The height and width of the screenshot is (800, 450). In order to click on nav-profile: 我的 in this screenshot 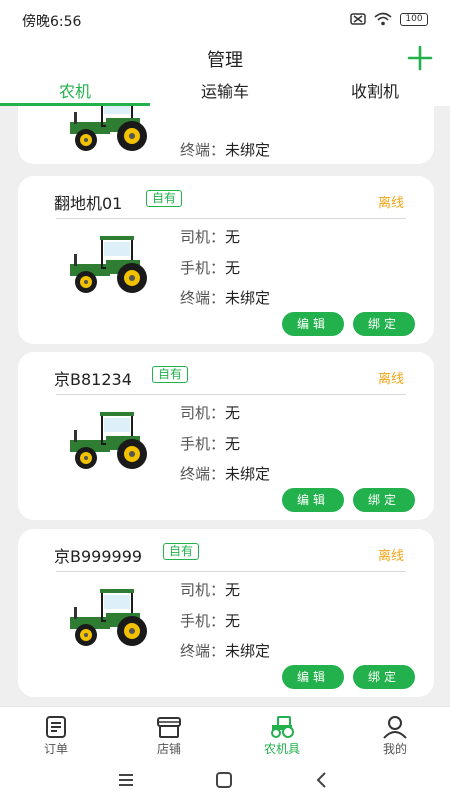, I will do `click(395, 734)`.